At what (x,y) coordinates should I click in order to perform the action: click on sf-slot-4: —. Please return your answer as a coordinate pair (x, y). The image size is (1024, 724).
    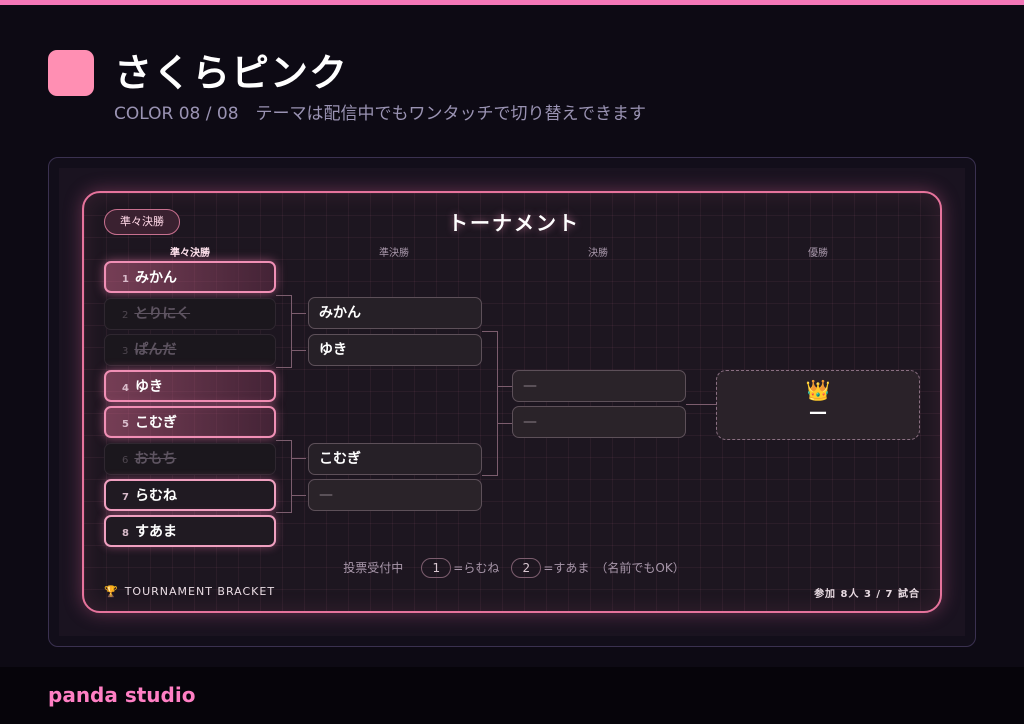
    Looking at the image, I should click on (395, 495).